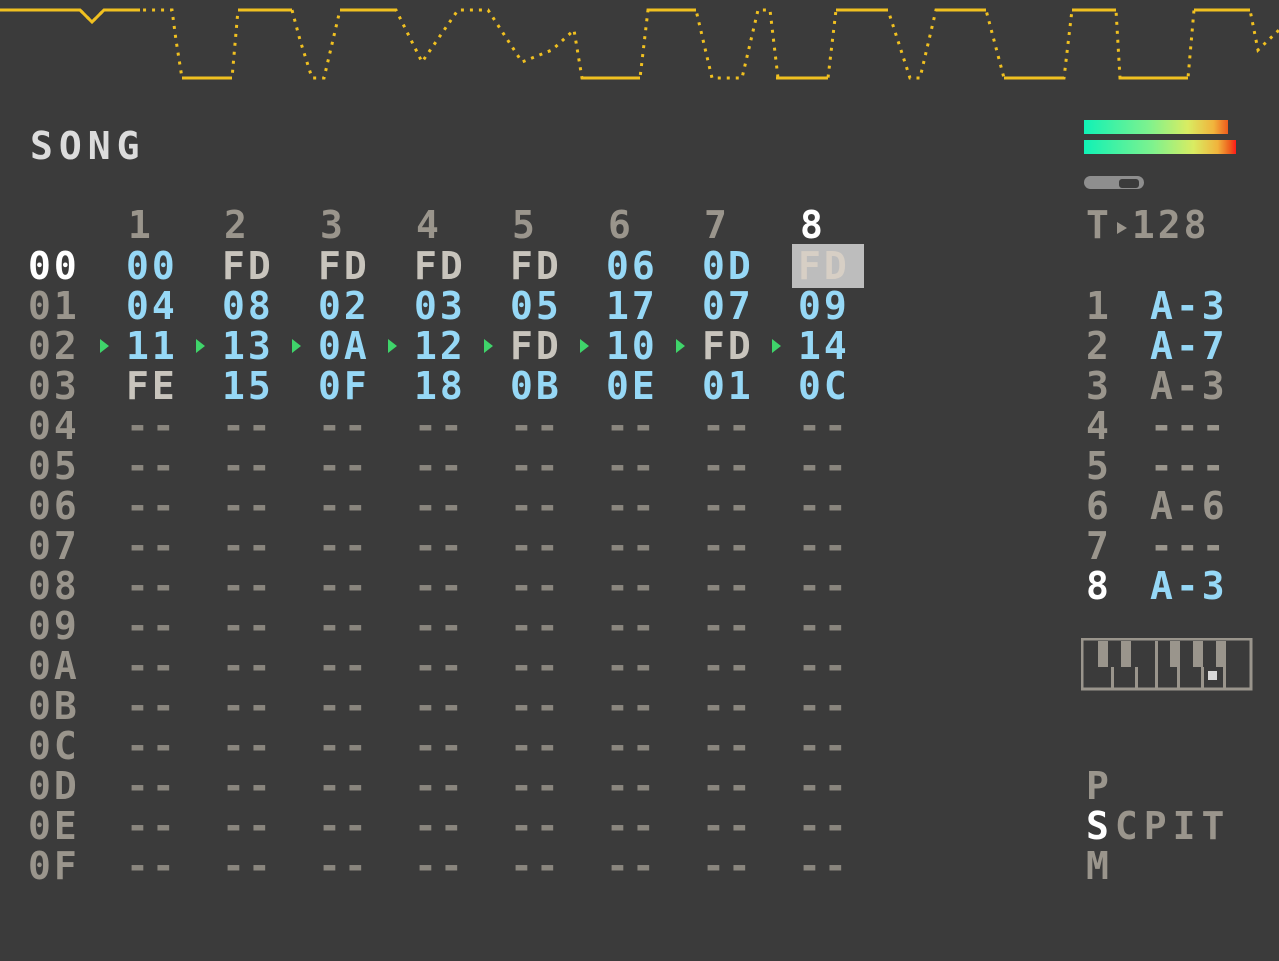  Describe the element at coordinates (1100, 786) in the screenshot. I see `screen-map-top: P` at that location.